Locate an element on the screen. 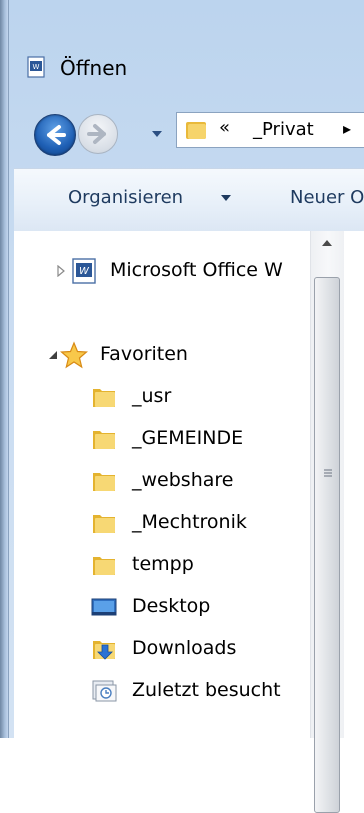 The height and width of the screenshot is (813, 364). word-icon: W is located at coordinates (84, 271).